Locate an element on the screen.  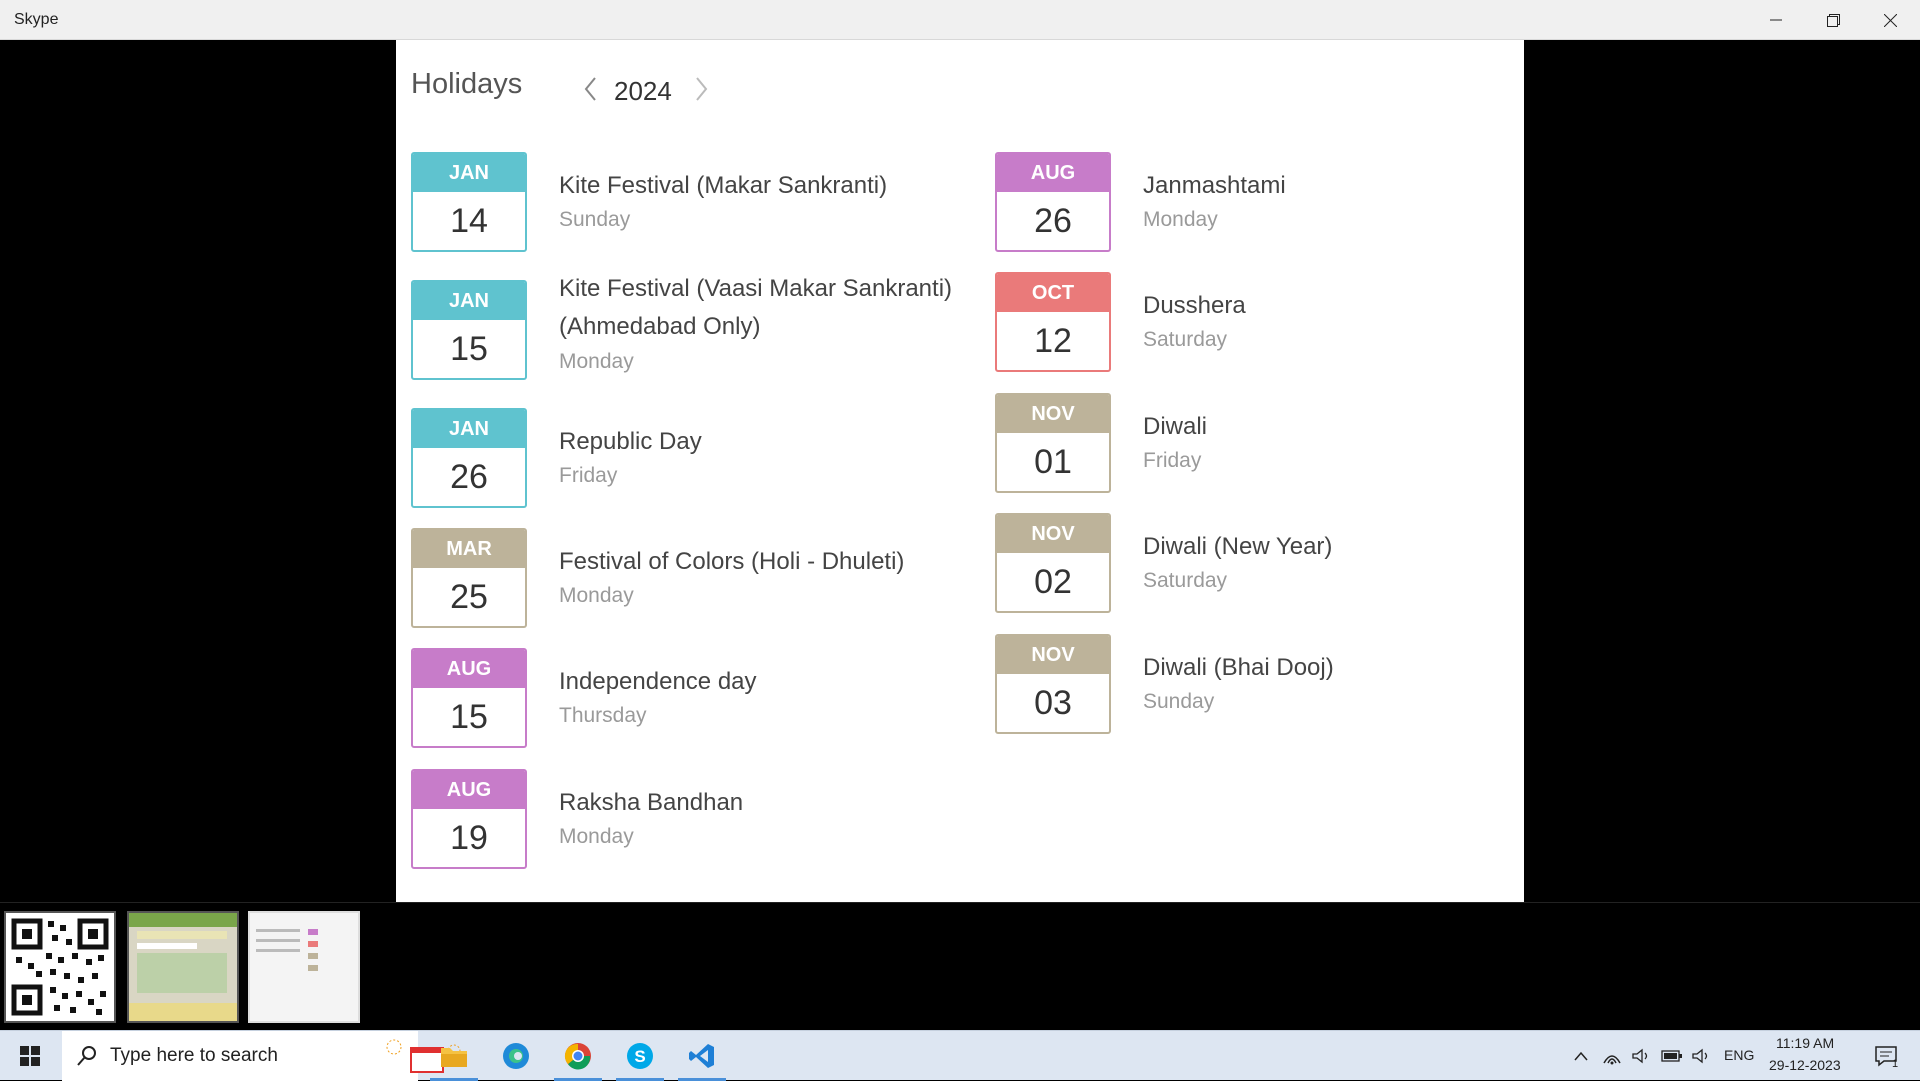
tray-overflow-button is located at coordinates (1581, 1056).